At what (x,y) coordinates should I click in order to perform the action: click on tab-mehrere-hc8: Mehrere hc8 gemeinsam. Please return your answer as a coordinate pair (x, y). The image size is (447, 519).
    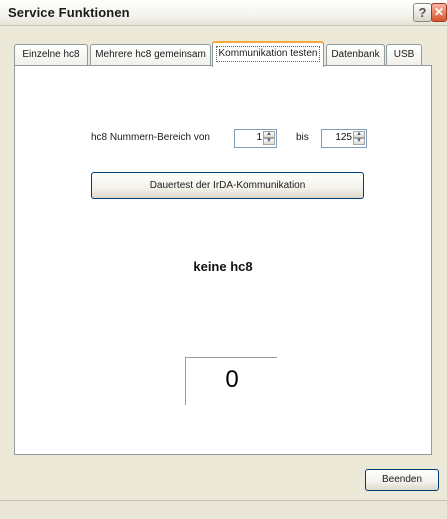
    Looking at the image, I should click on (150, 55).